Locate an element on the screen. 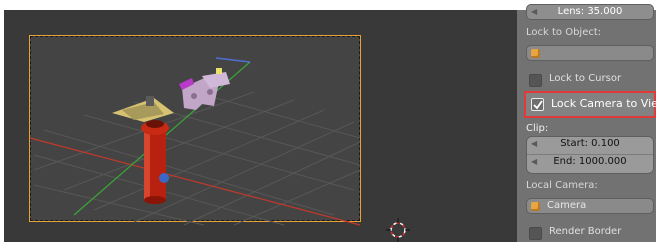  lock-to-cursor-checkbox is located at coordinates (535, 80).